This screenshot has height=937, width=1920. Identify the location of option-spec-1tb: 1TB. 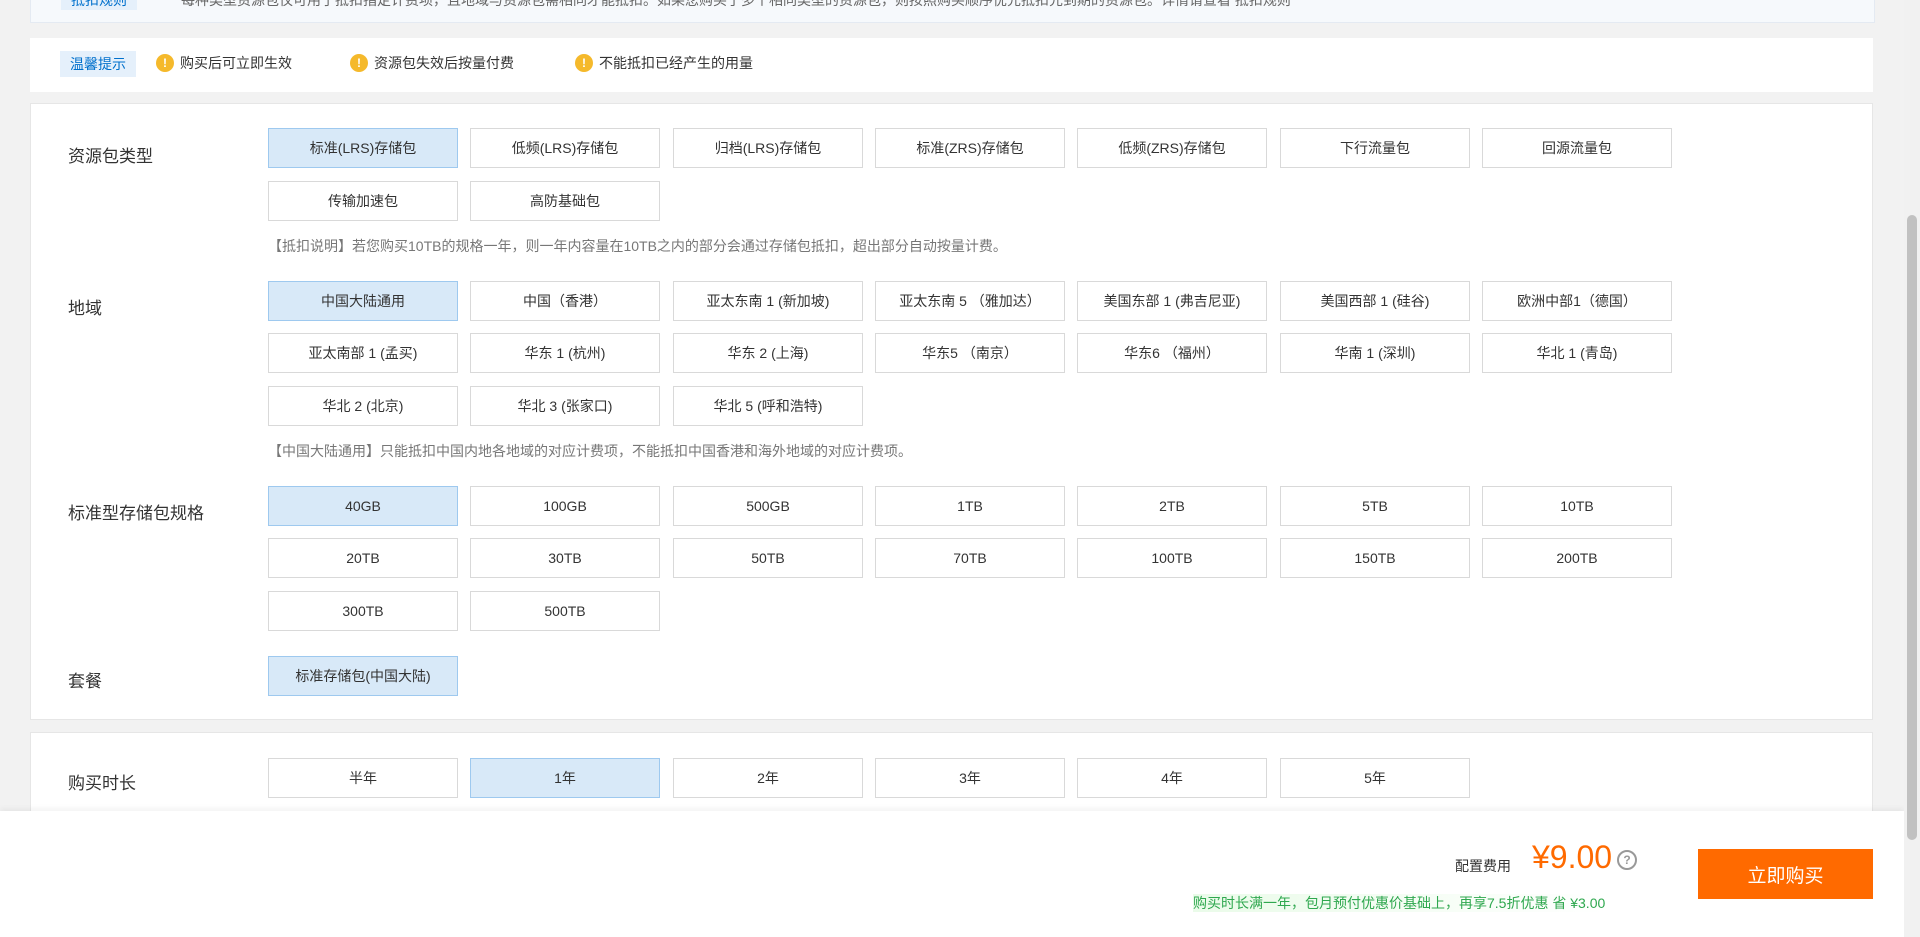
(970, 506).